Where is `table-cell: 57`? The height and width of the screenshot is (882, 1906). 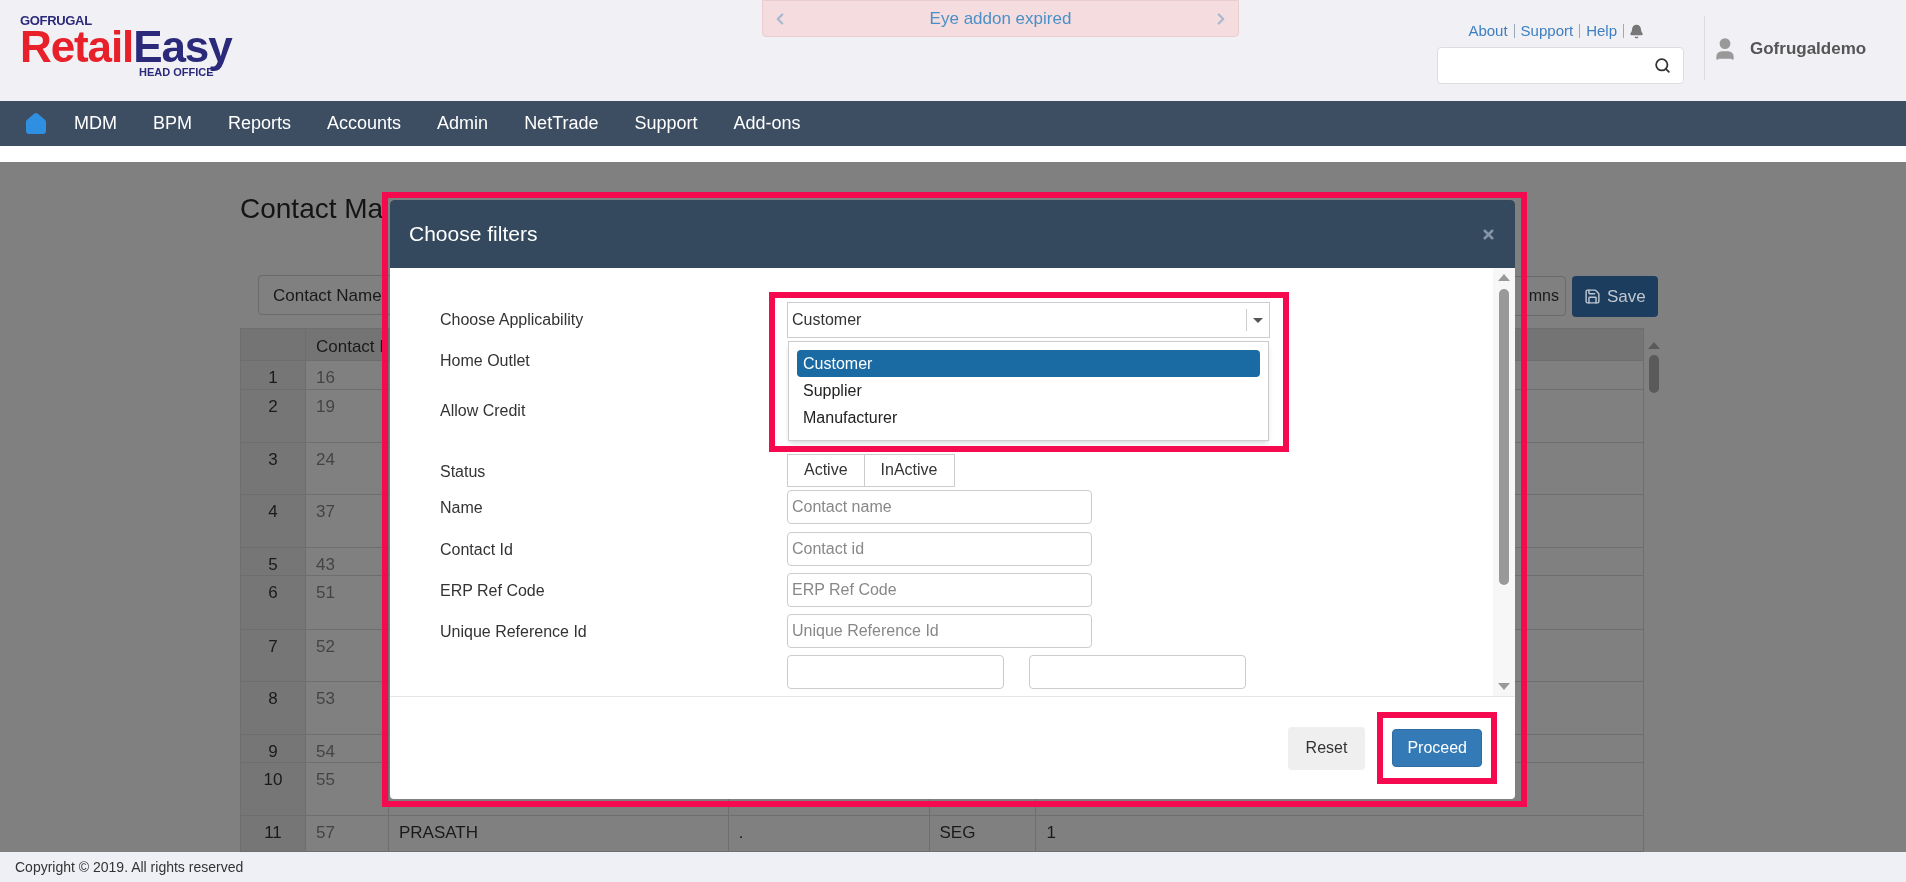 table-cell: 57 is located at coordinates (325, 832).